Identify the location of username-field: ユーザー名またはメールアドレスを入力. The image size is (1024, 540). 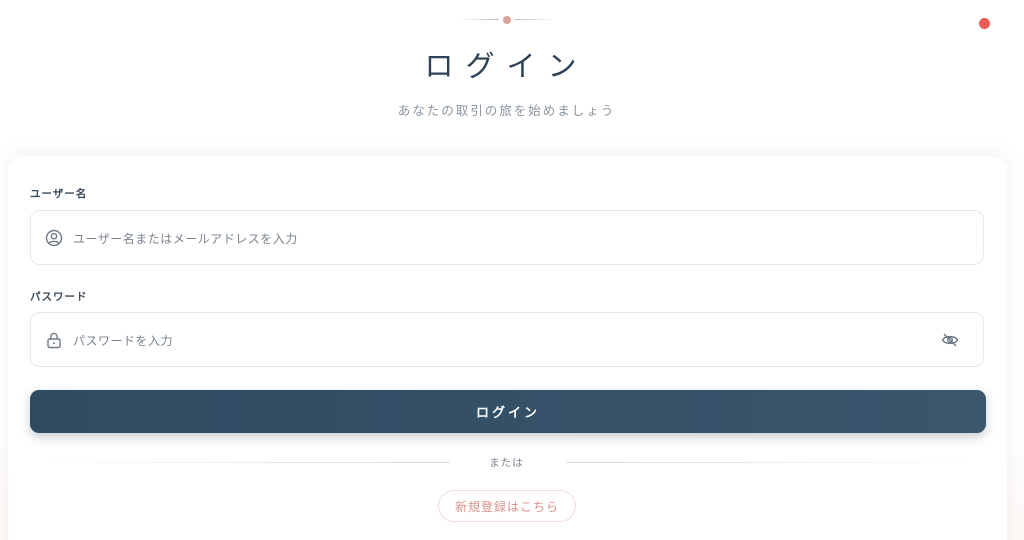
(507, 237).